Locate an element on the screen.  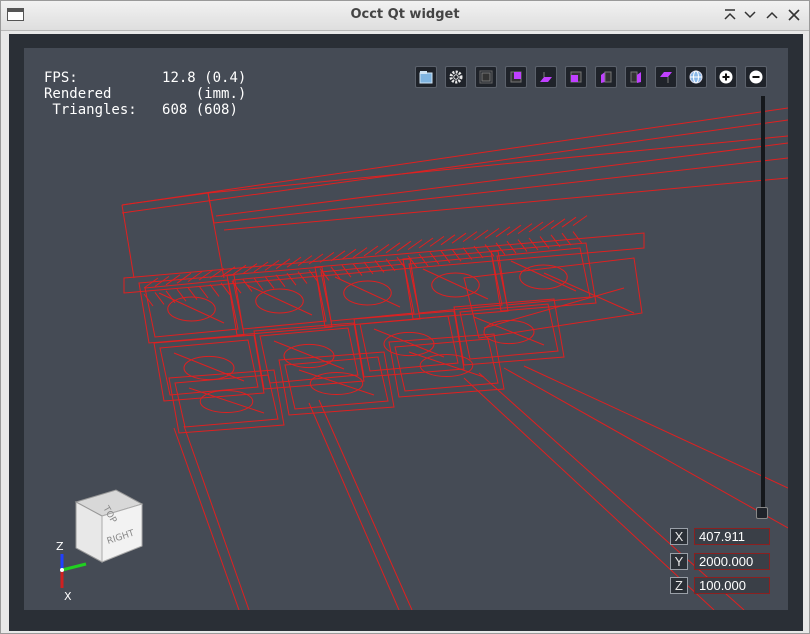
view-top-button is located at coordinates (666, 77).